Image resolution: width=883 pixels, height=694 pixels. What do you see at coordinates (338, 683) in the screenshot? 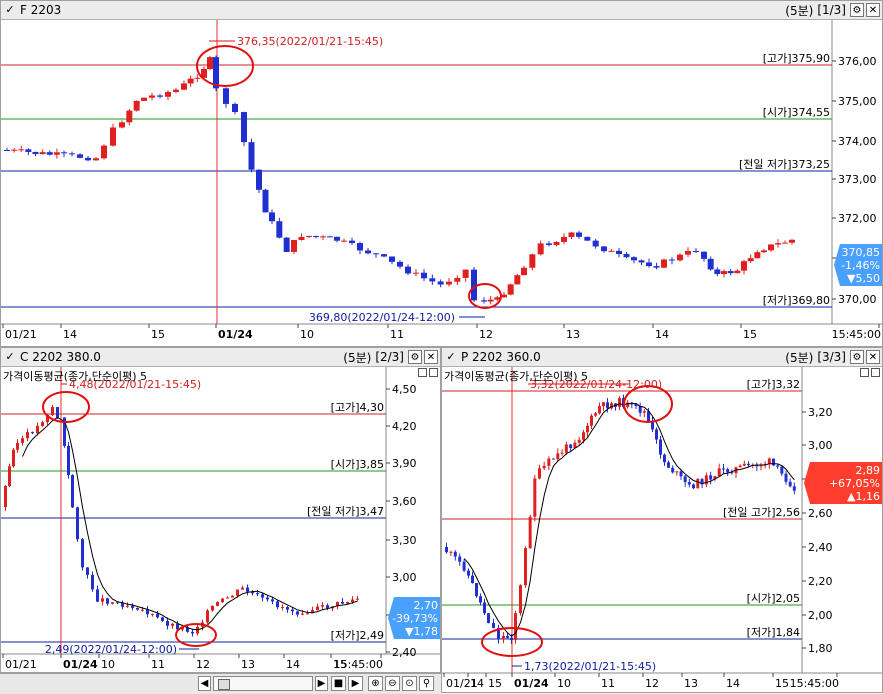
I see `stop-icon: ■` at bounding box center [338, 683].